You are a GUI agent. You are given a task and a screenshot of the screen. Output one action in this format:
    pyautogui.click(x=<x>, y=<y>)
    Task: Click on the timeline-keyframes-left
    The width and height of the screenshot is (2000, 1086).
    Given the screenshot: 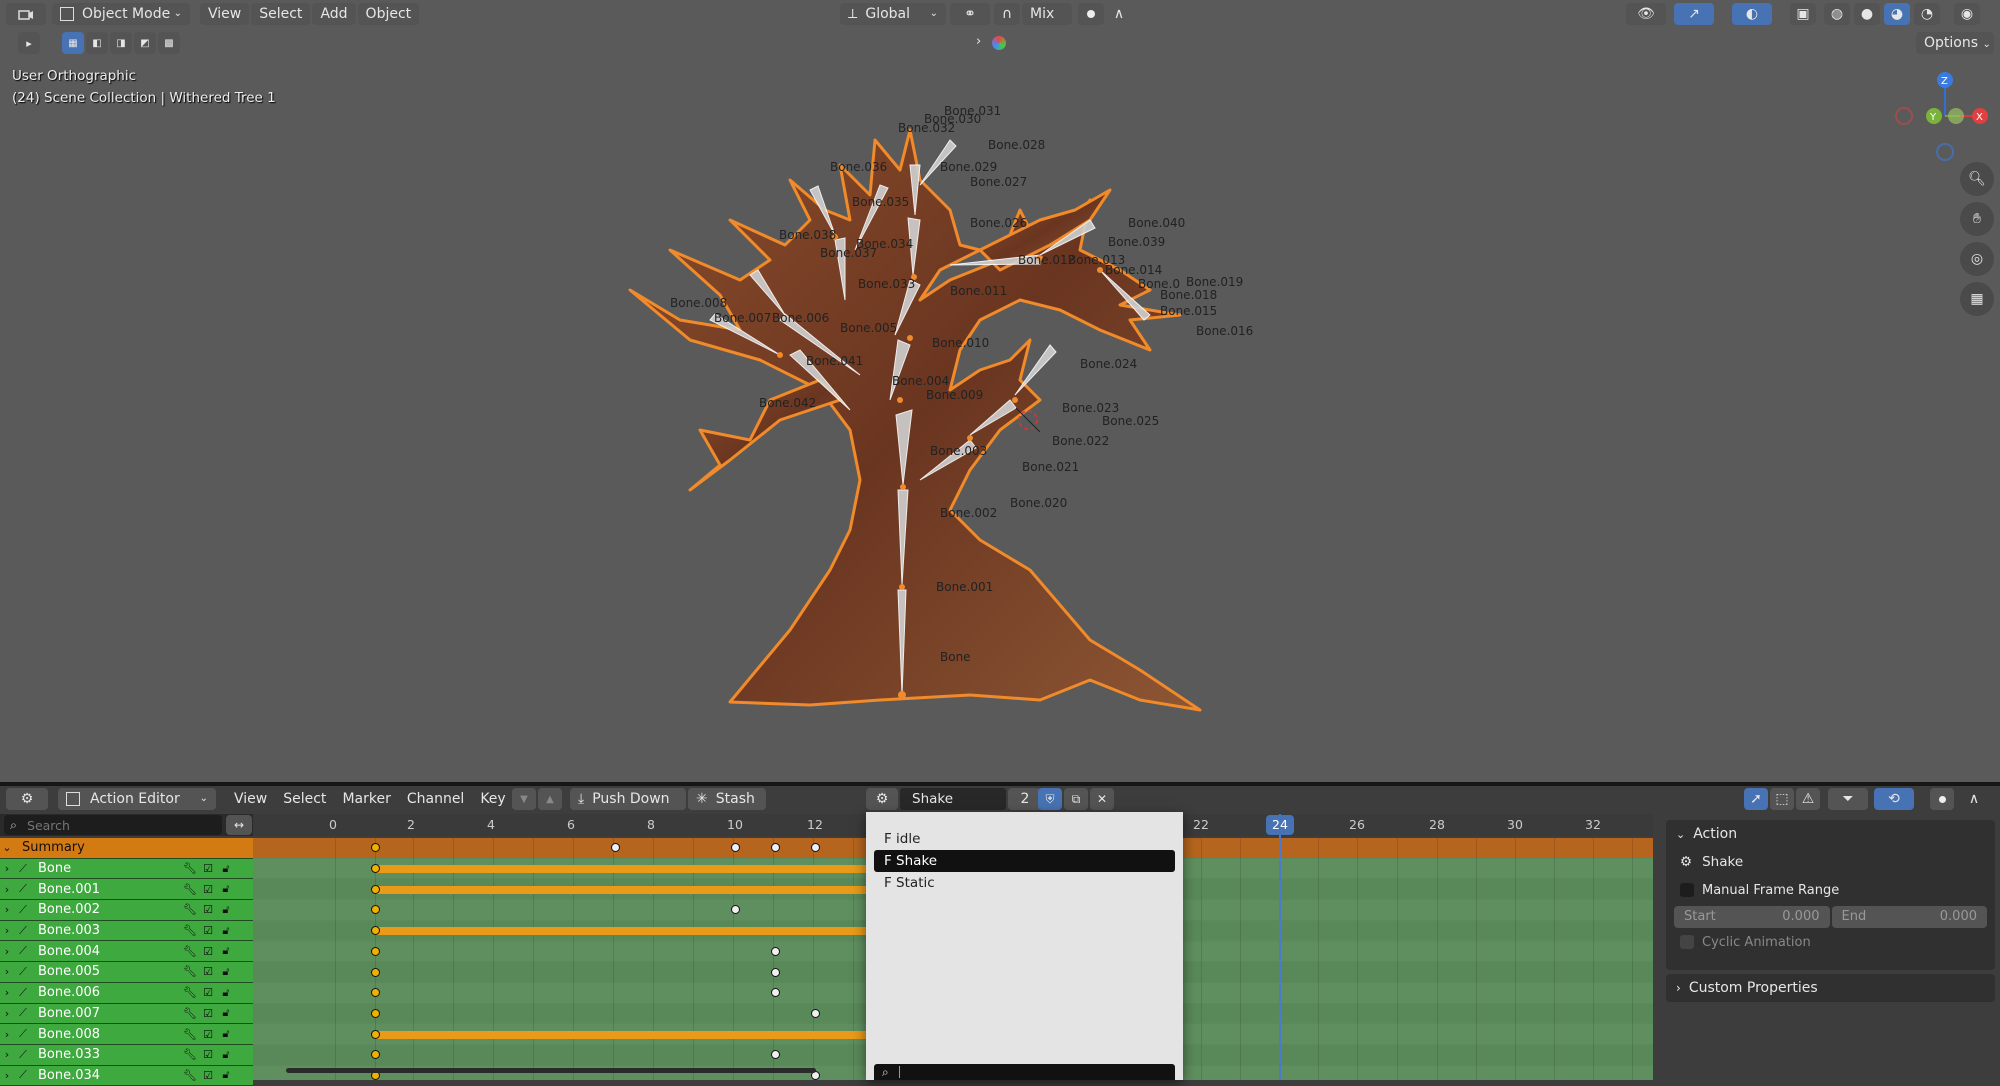 What is the action you would take?
    pyautogui.click(x=559, y=959)
    